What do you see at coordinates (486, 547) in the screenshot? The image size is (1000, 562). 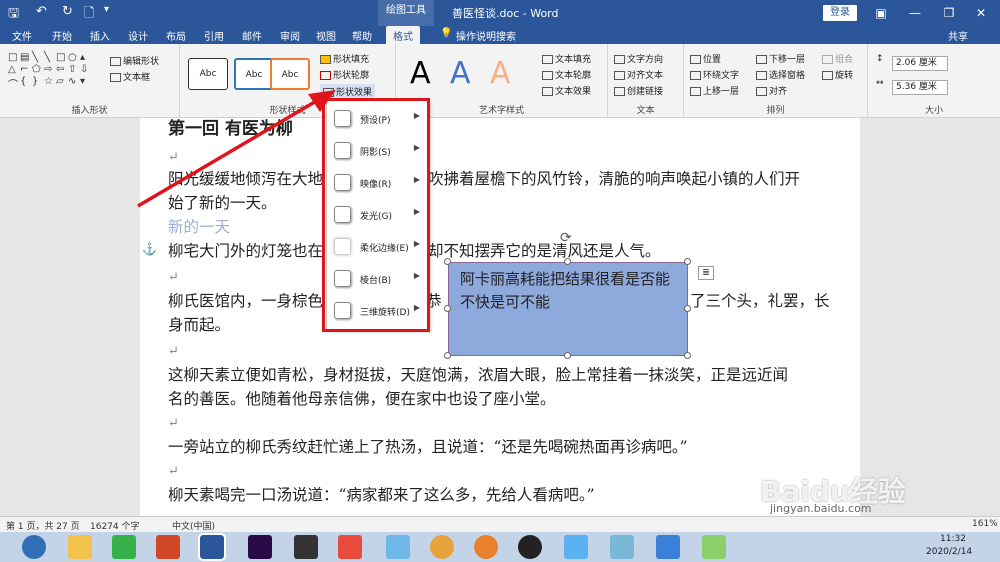 I see `browser-icon` at bounding box center [486, 547].